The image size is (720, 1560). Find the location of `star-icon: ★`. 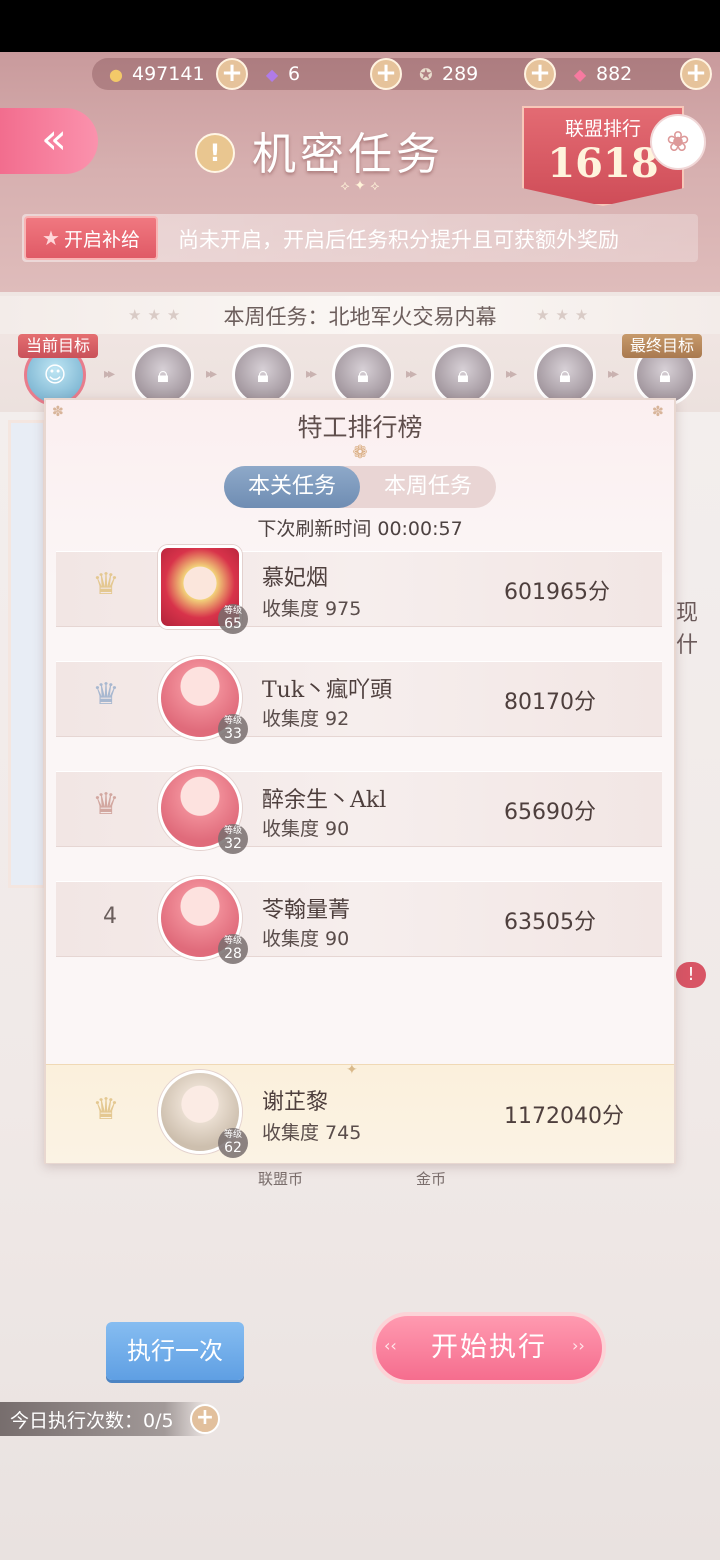

star-icon: ★ is located at coordinates (51, 238).